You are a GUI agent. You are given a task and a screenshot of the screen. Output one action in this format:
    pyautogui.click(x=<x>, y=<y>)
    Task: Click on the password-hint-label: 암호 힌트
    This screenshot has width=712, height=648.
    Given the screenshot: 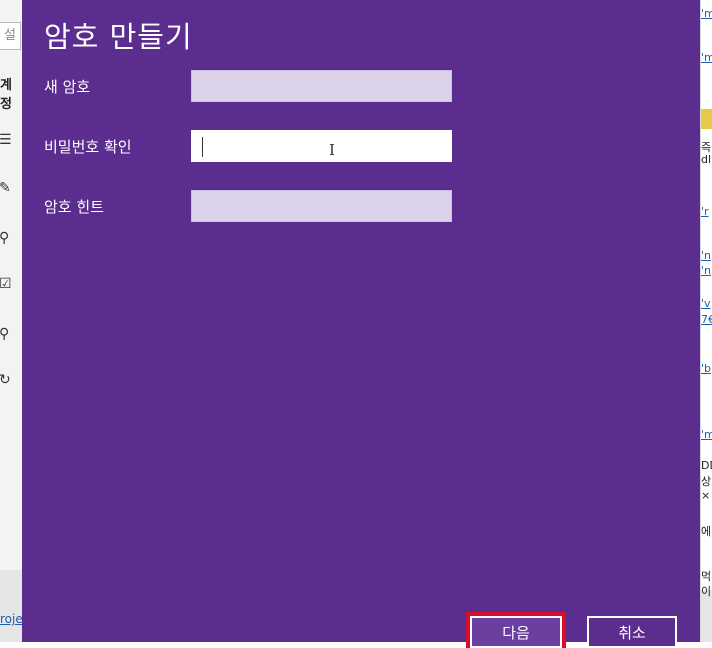 What is the action you would take?
    pyautogui.click(x=74, y=207)
    